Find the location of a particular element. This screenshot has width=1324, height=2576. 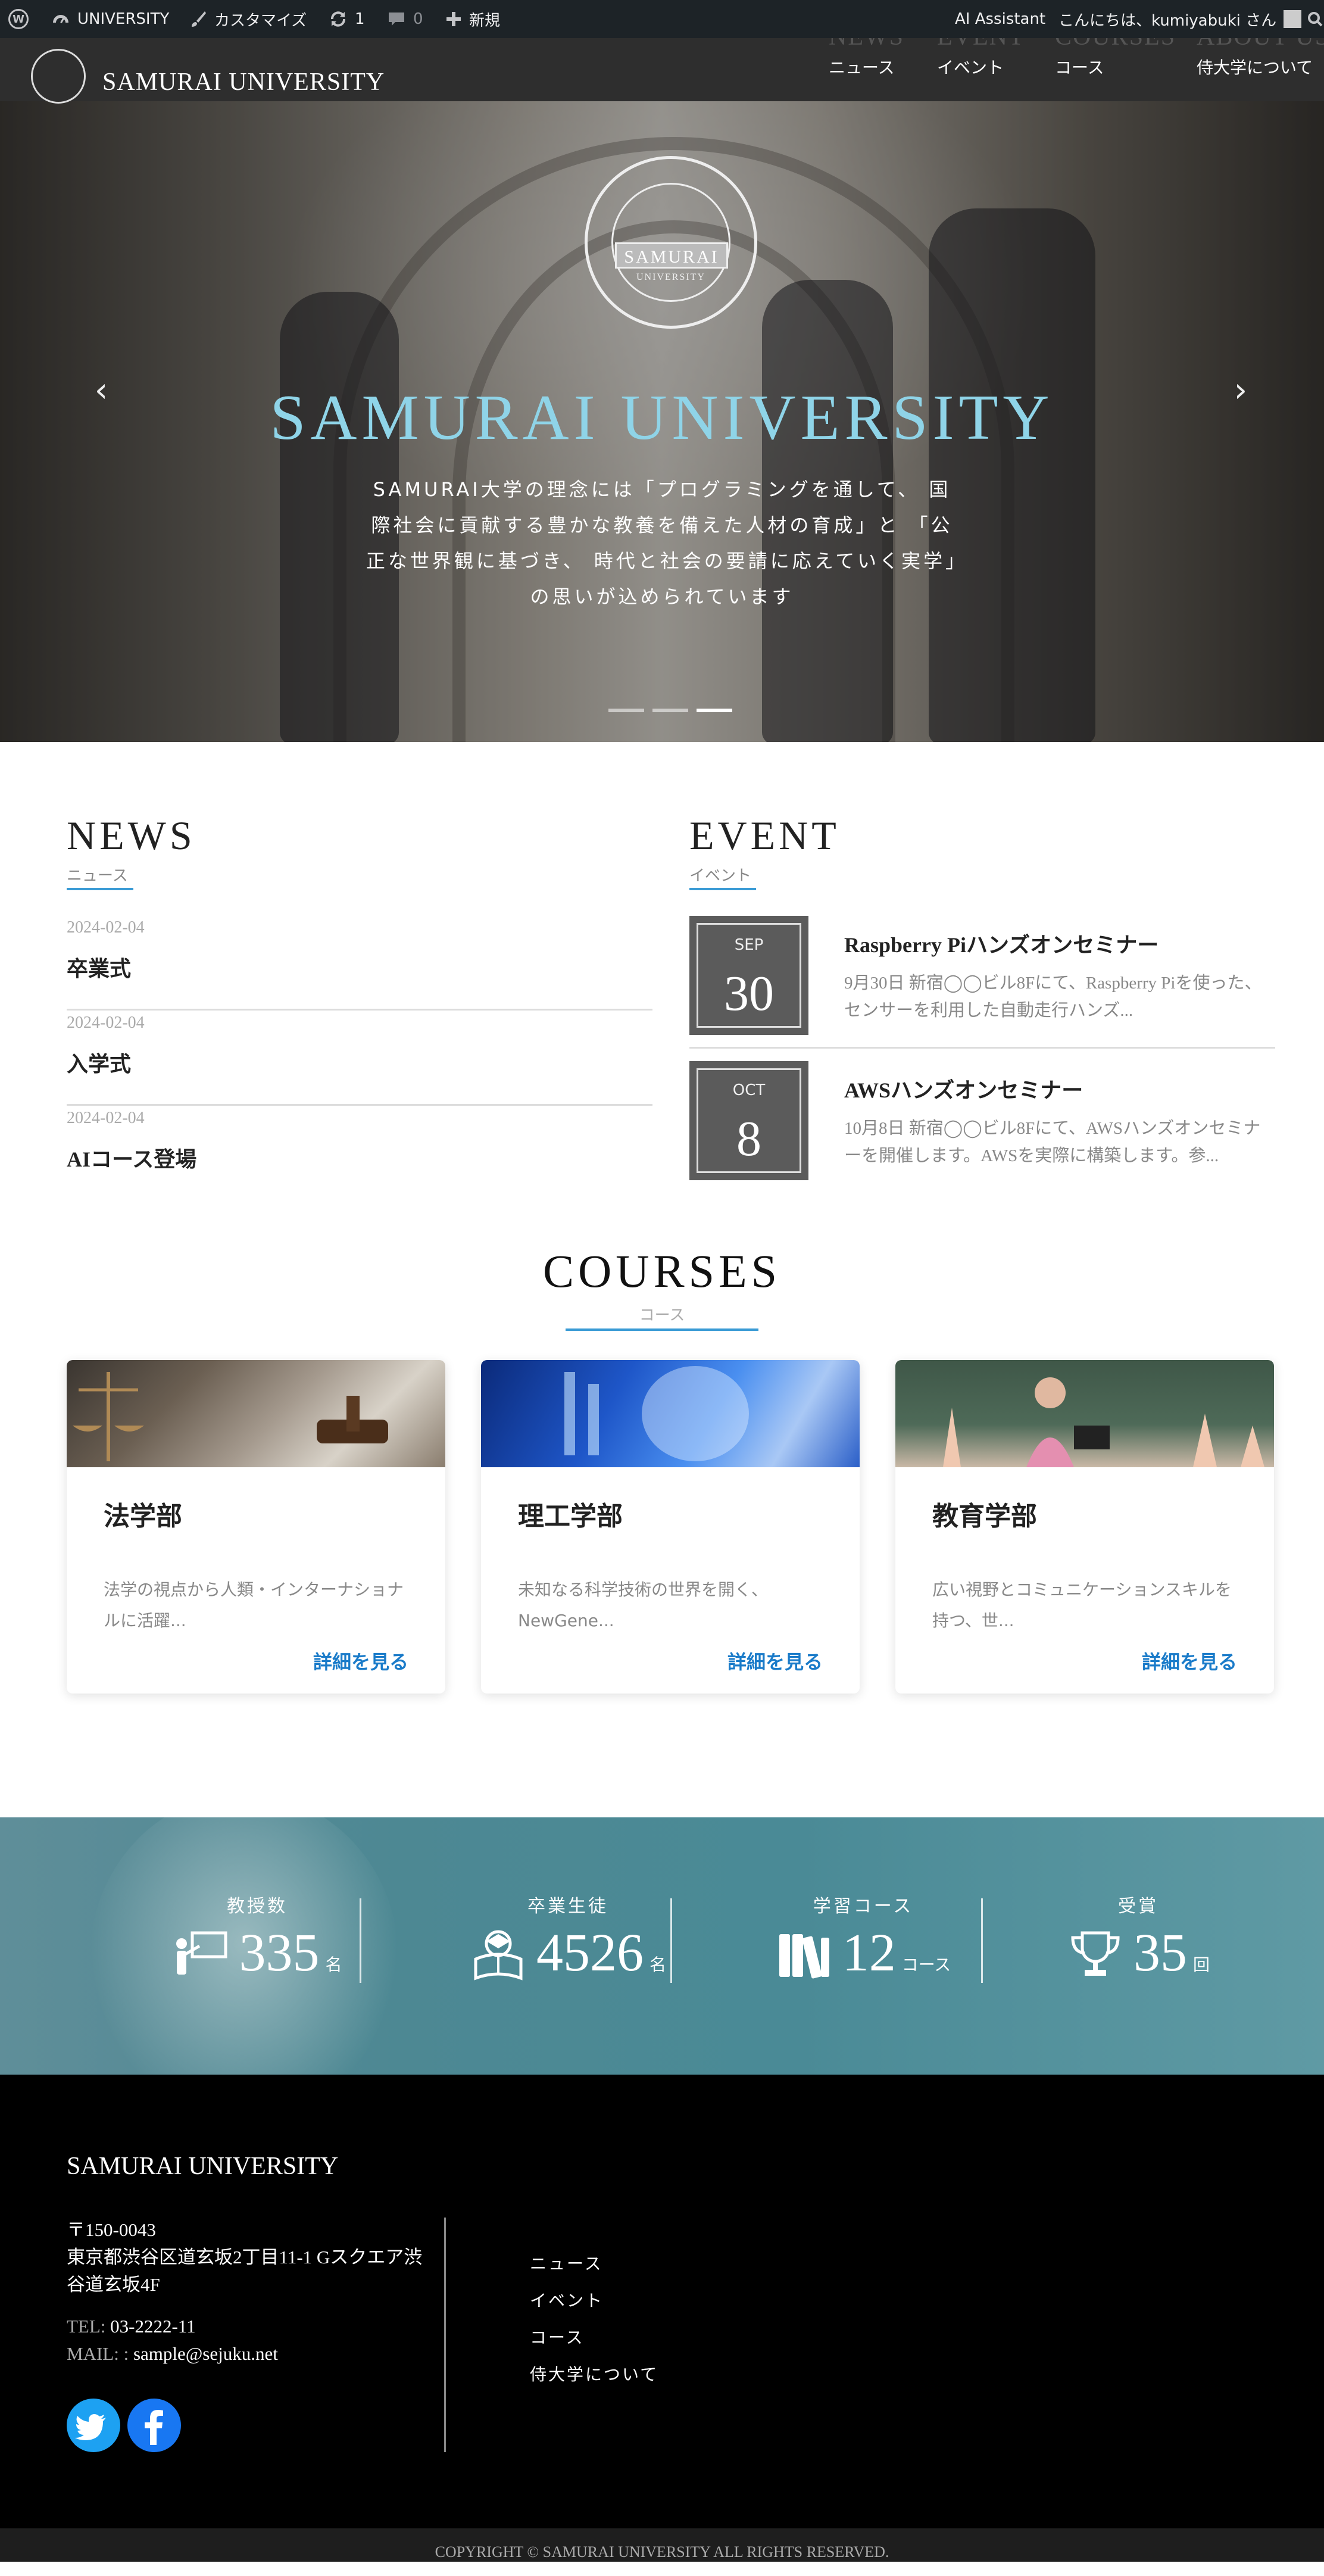

laboratory-icon is located at coordinates (656, 1413).